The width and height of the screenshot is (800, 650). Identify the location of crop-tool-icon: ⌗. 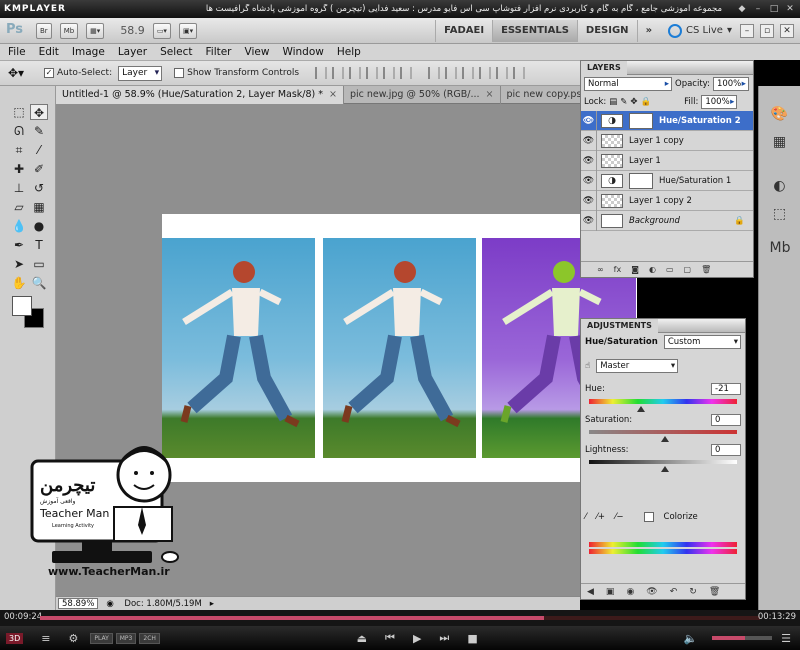
(19, 150).